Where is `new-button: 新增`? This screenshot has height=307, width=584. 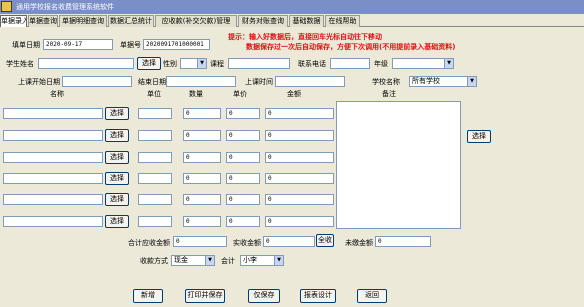
new-button: 新增 is located at coordinates (148, 296).